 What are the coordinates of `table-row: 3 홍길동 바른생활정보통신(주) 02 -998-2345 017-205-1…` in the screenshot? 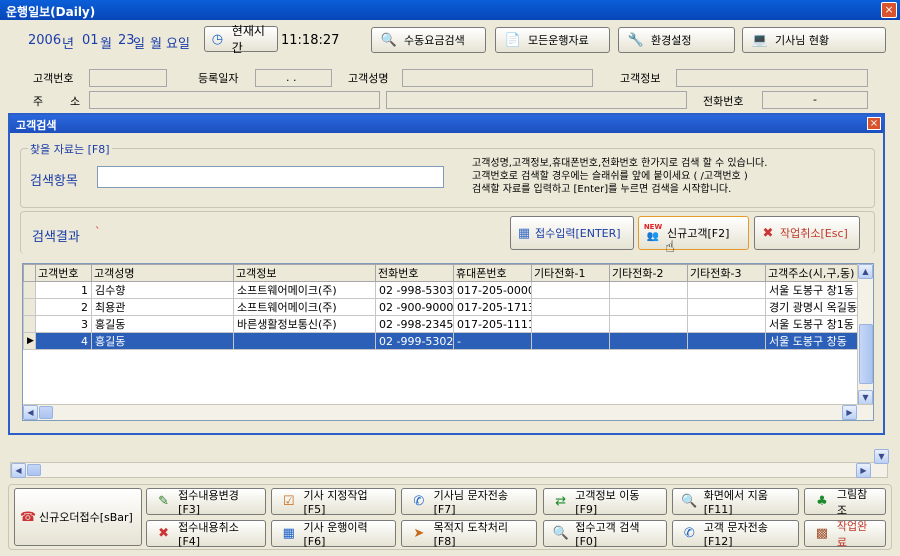 It's located at (441, 324).